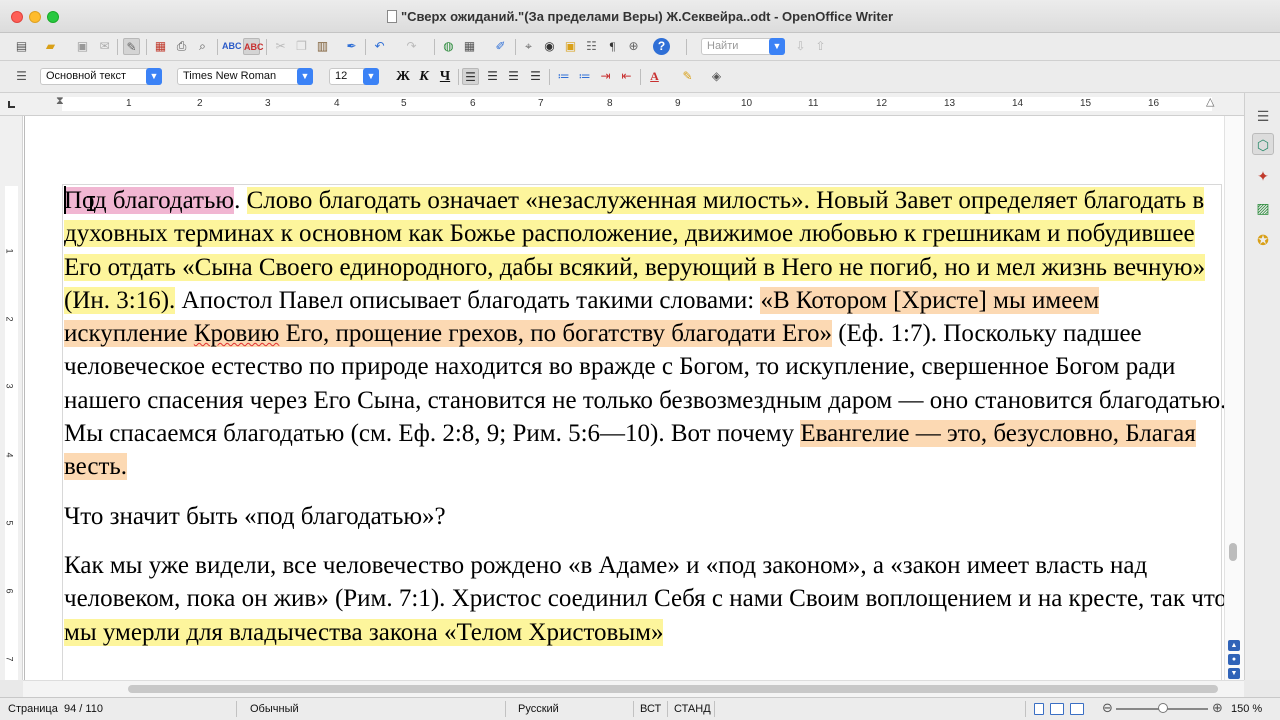 The image size is (1280, 720). What do you see at coordinates (1057, 709) in the screenshot?
I see `multi-page-view-icon` at bounding box center [1057, 709].